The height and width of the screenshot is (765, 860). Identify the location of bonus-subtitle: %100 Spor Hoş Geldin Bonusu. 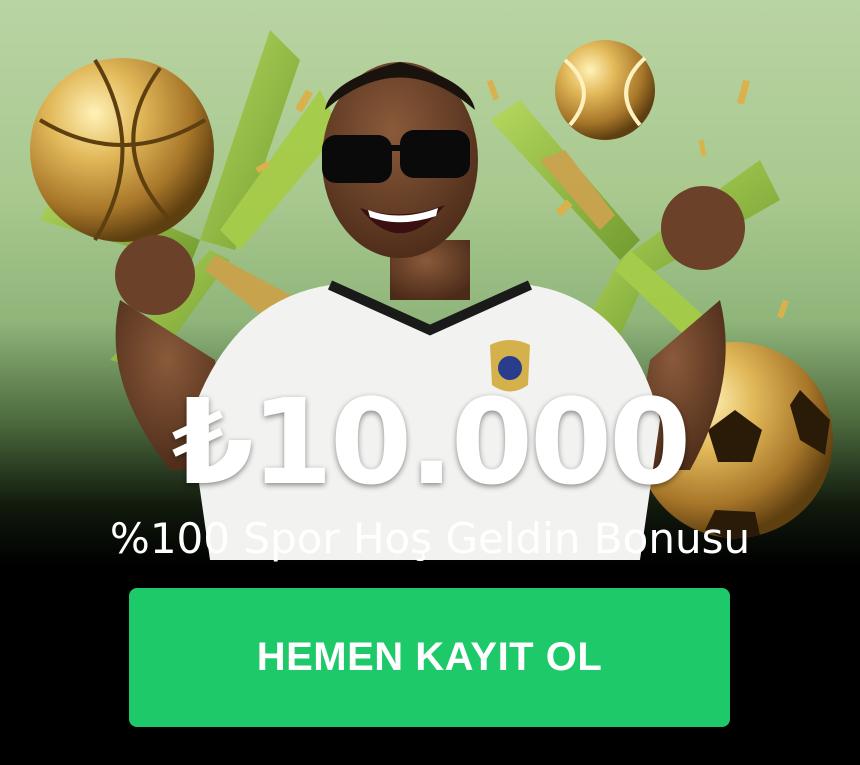
(430, 538).